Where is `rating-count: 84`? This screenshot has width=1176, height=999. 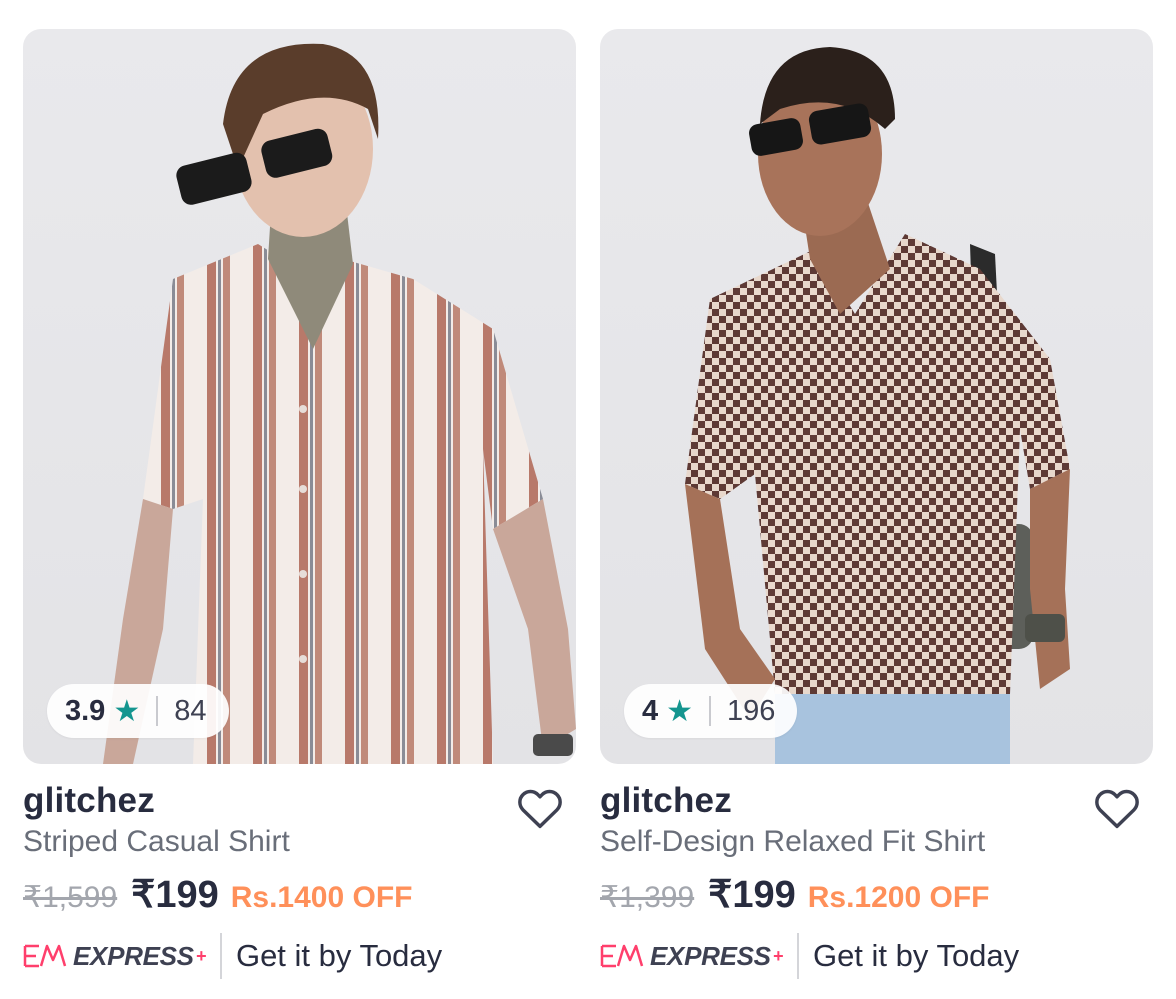
rating-count: 84 is located at coordinates (190, 710).